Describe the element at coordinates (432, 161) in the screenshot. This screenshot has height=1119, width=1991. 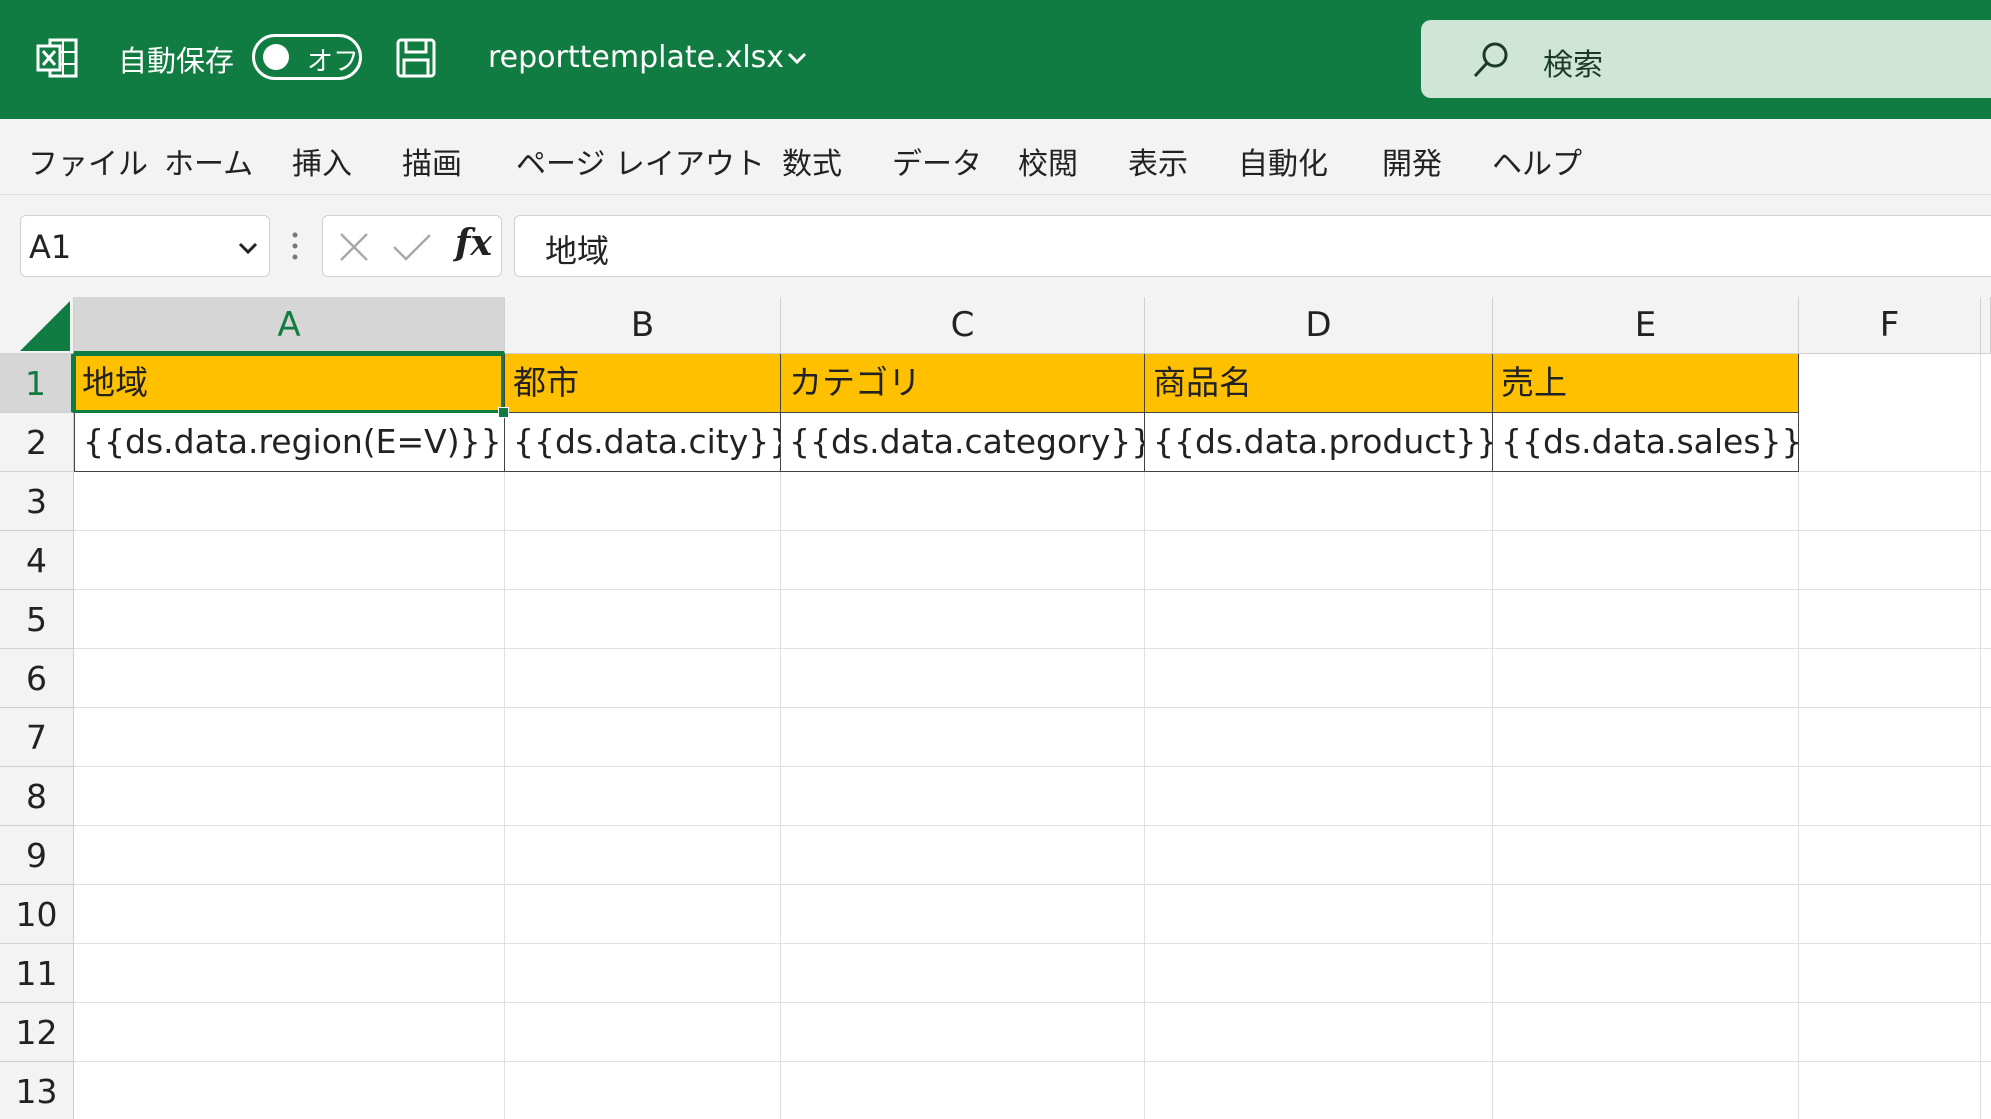
I see `tab-draw: 描画` at that location.